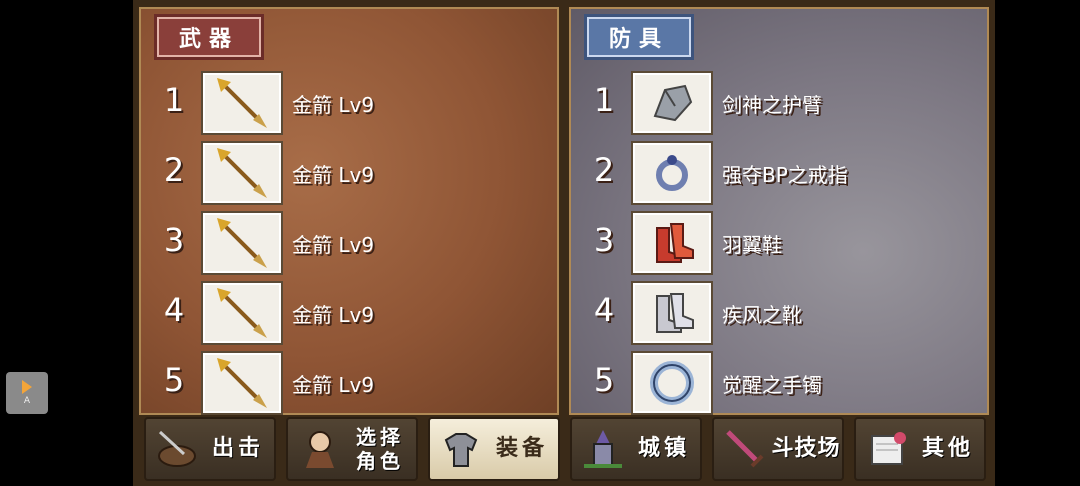 This screenshot has height=486, width=1080. Describe the element at coordinates (461, 449) in the screenshot. I see `armor-icon` at that location.